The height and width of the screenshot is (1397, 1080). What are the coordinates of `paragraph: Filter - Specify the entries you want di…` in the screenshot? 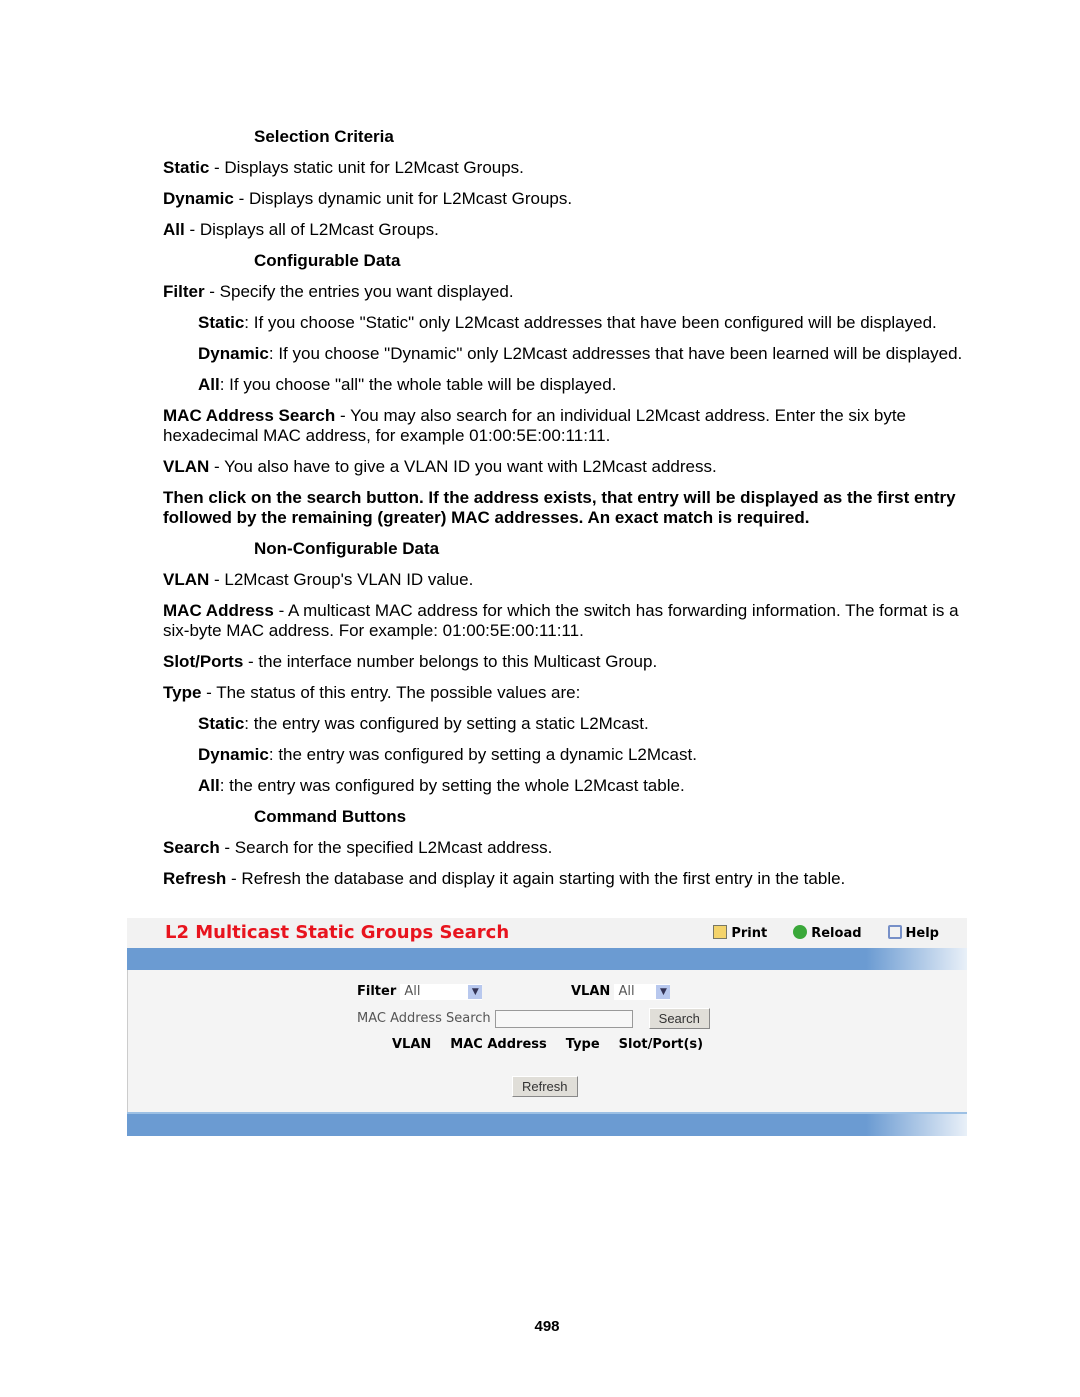 It's located at (338, 291).